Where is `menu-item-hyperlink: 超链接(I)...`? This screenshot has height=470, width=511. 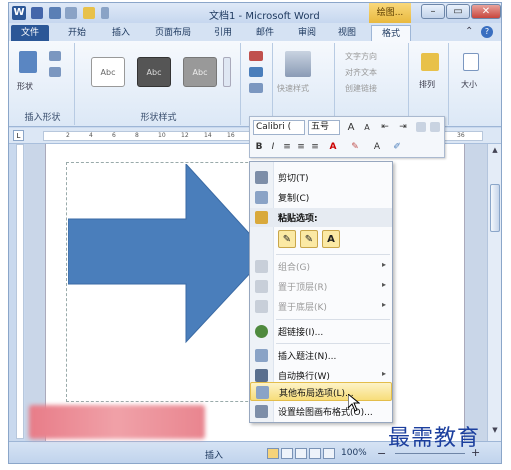
menu-item-hyperlink: 超链接(I)... is located at coordinates (321, 331).